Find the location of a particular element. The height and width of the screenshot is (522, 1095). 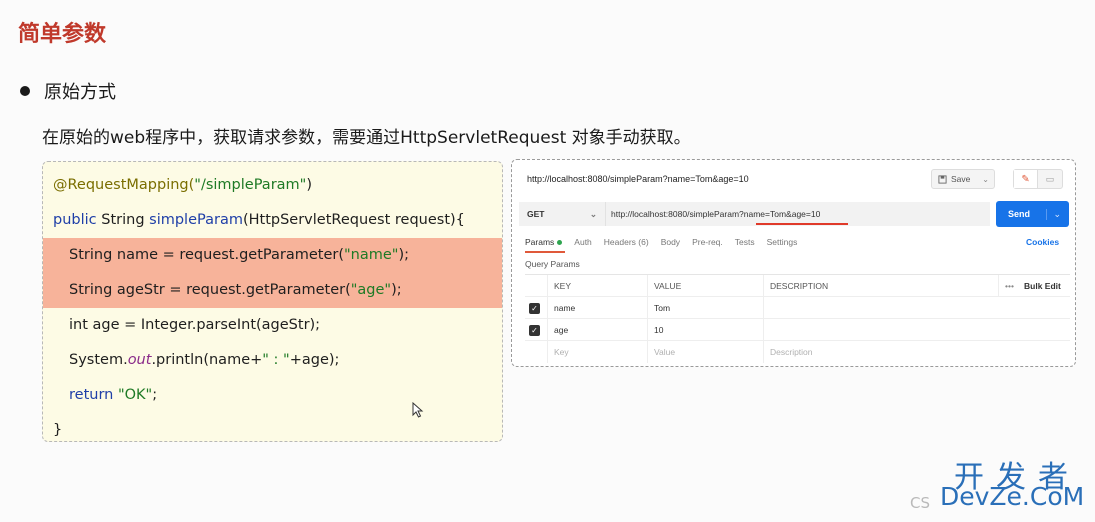

static-field: out is located at coordinates (139, 360).